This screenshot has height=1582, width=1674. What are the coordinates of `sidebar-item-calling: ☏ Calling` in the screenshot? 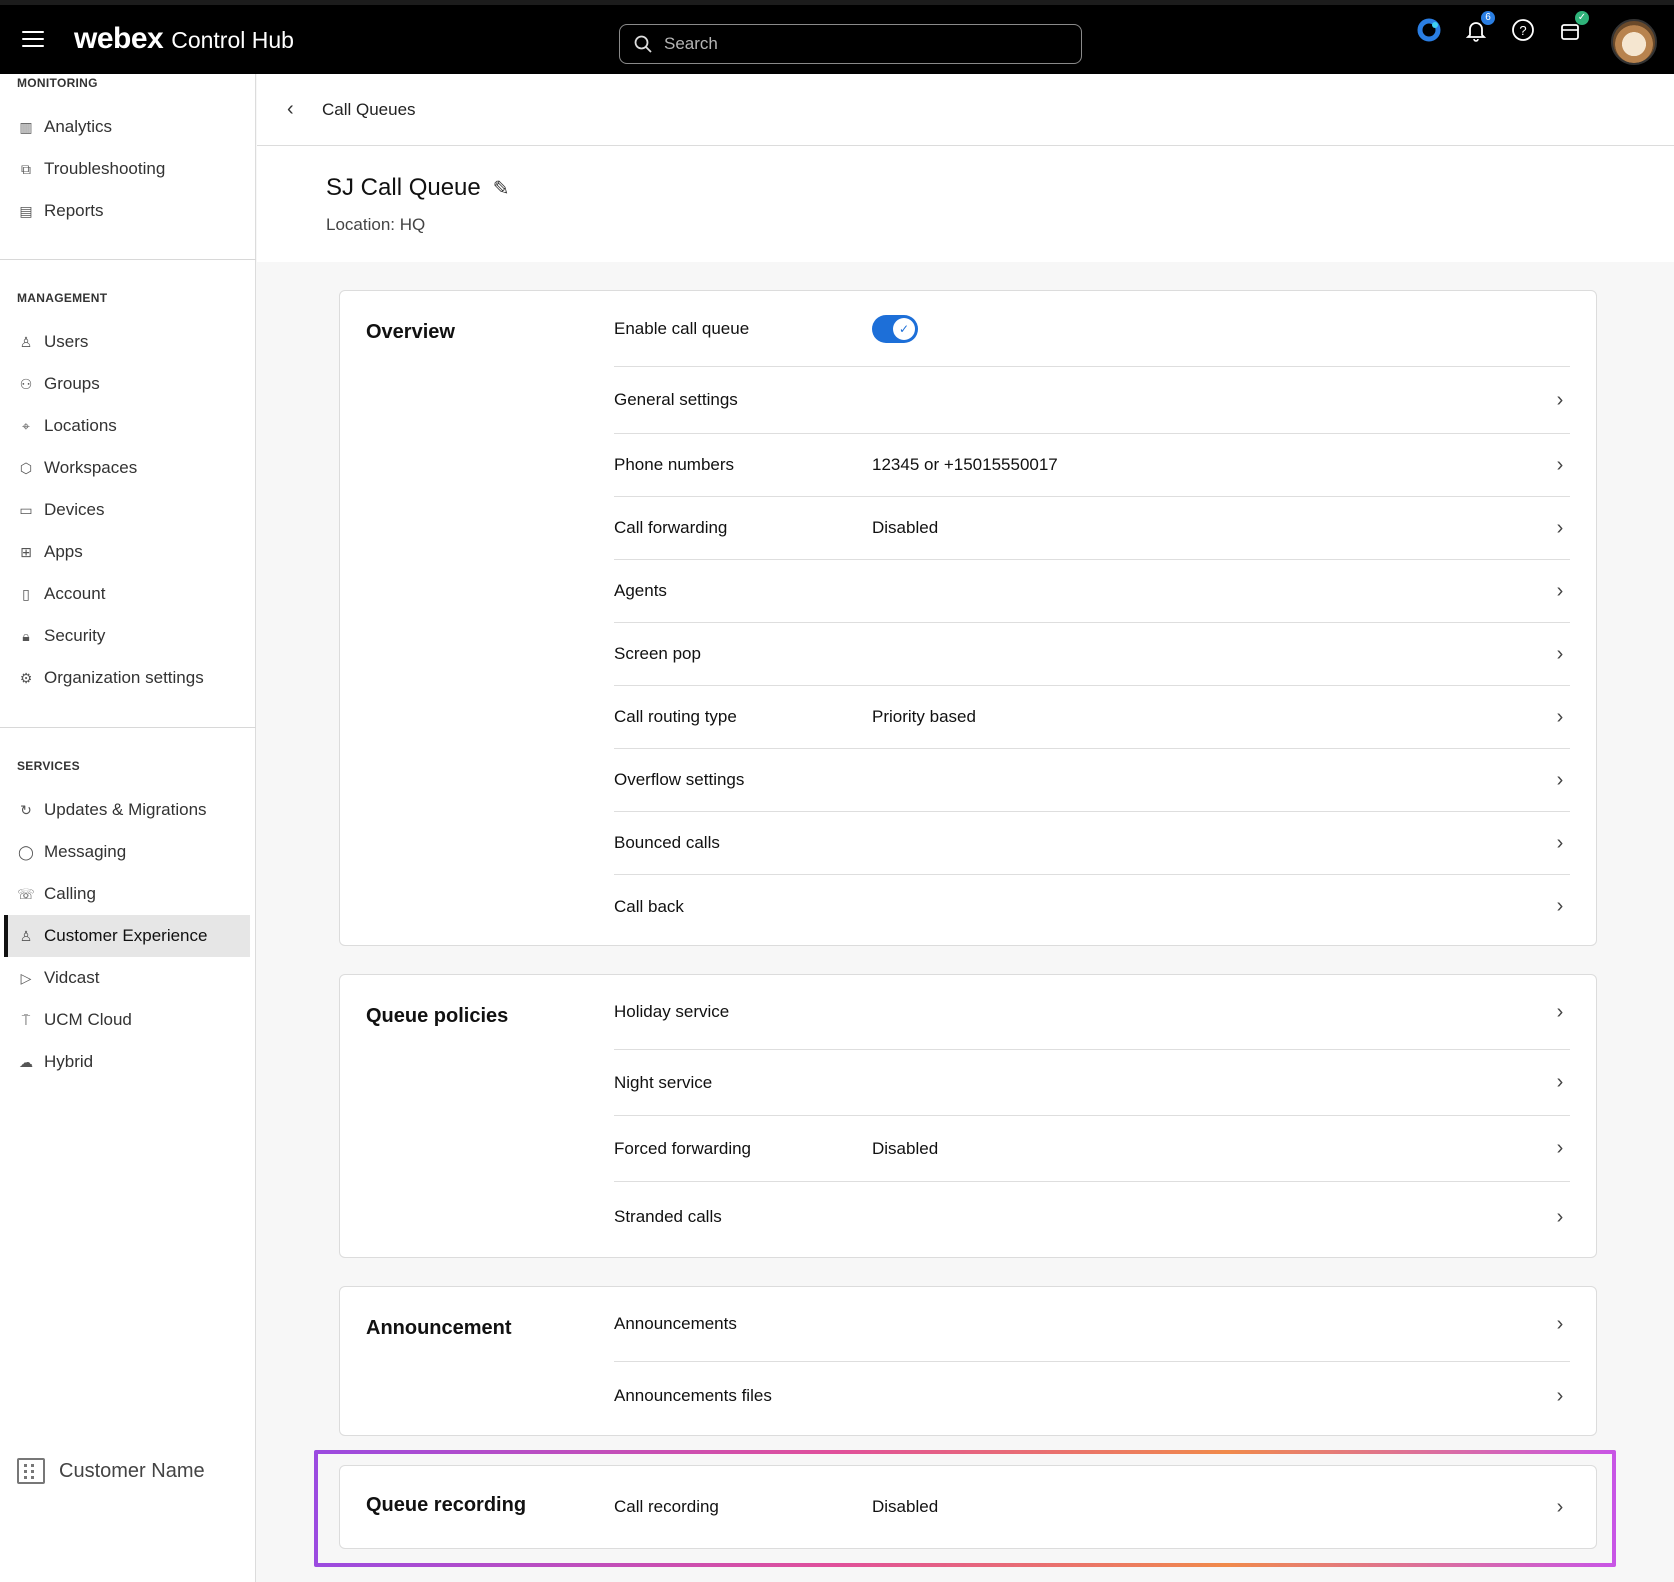 It's located at (127, 894).